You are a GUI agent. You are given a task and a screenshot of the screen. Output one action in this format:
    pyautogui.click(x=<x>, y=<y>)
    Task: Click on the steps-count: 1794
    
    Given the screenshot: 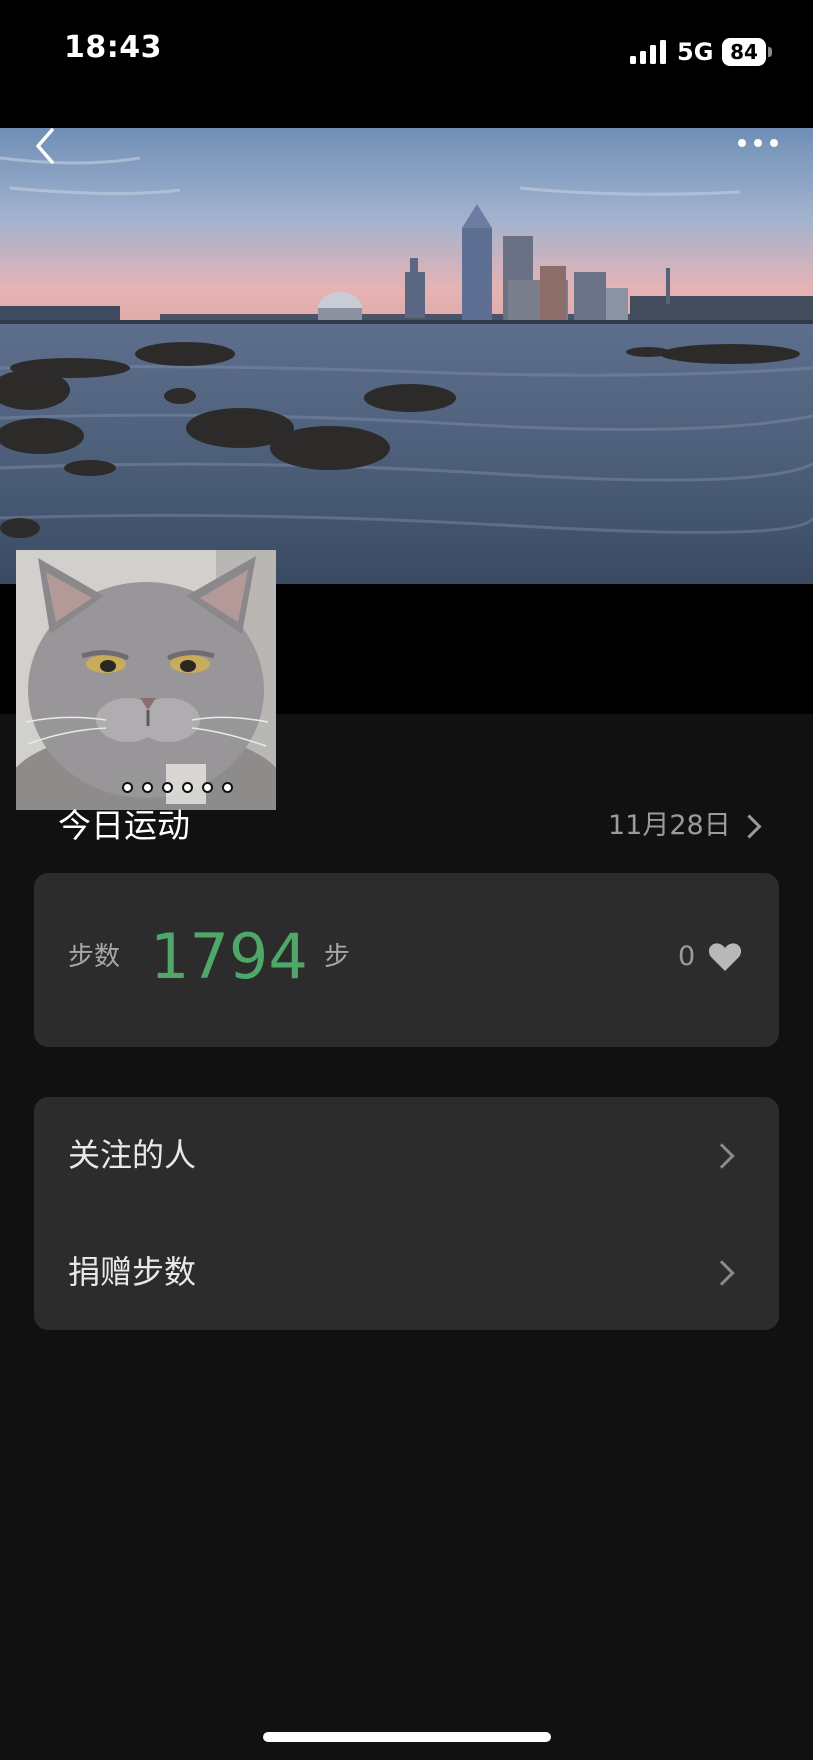 What is the action you would take?
    pyautogui.click(x=229, y=956)
    